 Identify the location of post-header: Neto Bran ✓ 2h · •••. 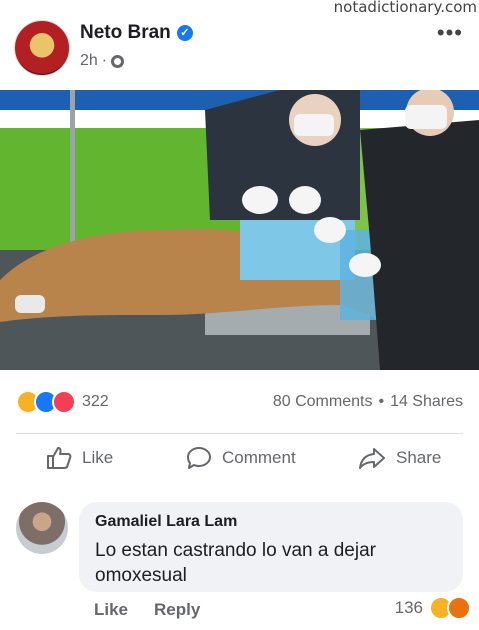
(238, 48).